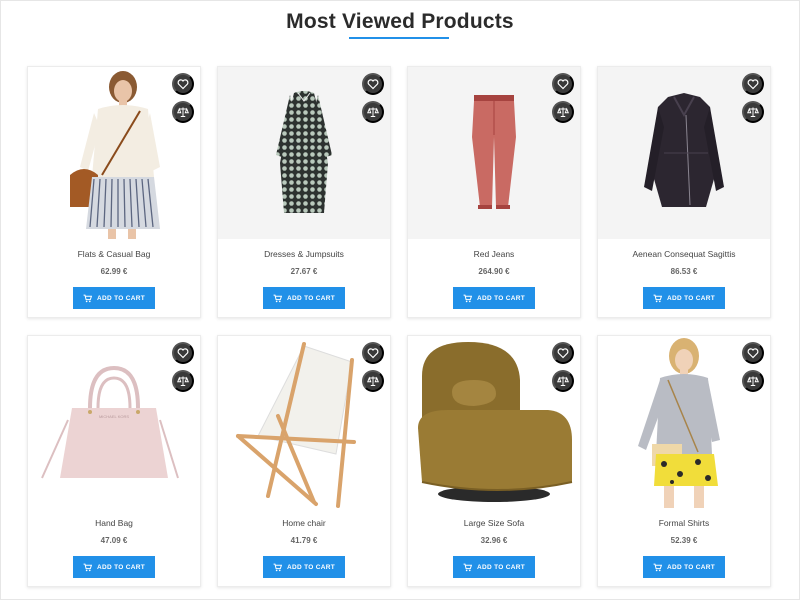 Image resolution: width=800 pixels, height=600 pixels. What do you see at coordinates (684, 271) in the screenshot?
I see `product-price: 86.53 €` at bounding box center [684, 271].